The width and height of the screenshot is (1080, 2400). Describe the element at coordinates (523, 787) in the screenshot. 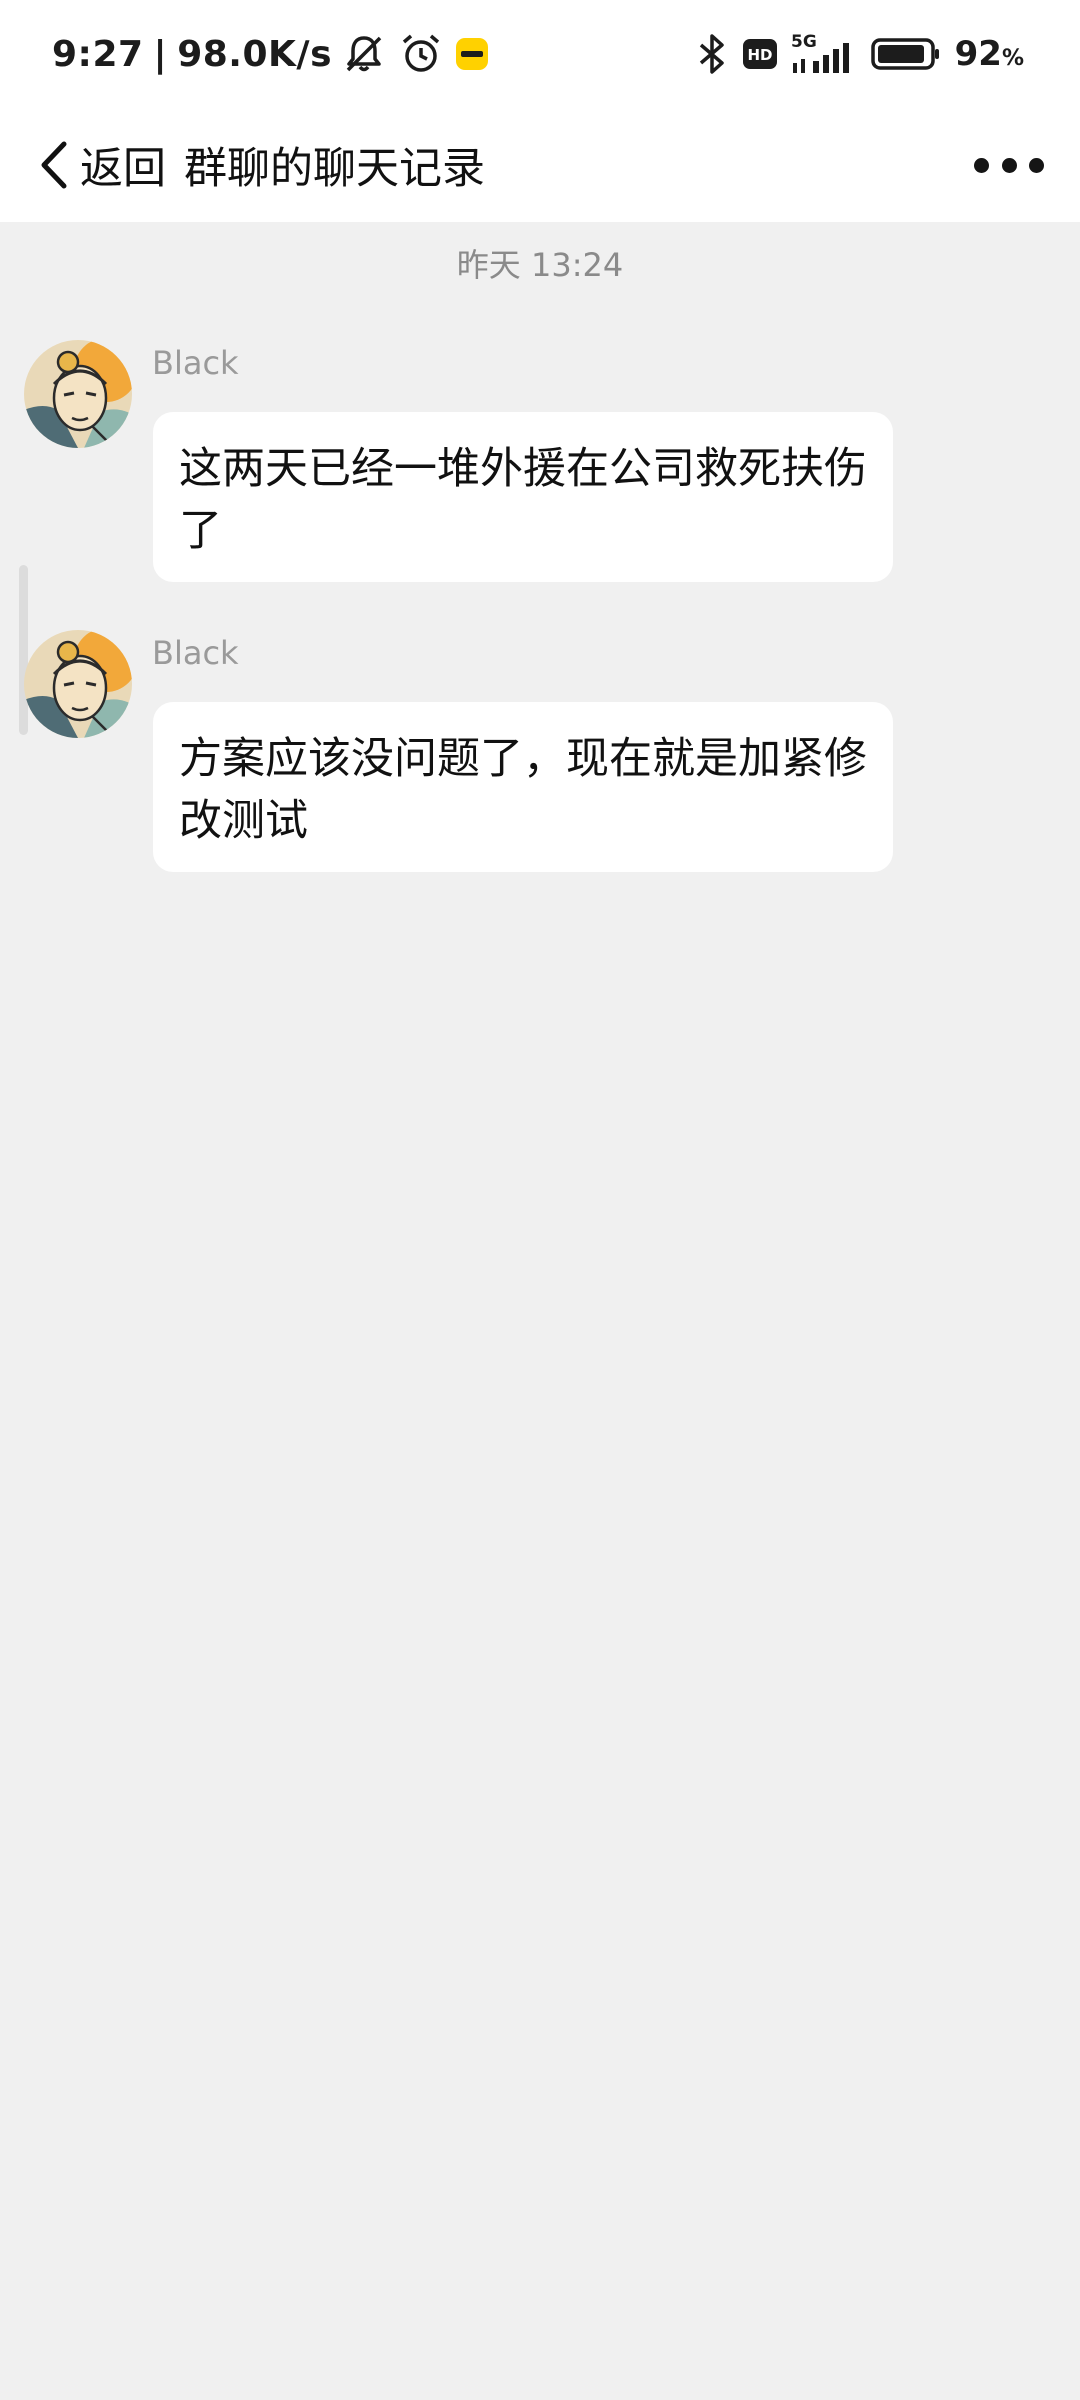

I see `message-bubble: 方案应该没问题了，现在就是加紧修改测试` at that location.